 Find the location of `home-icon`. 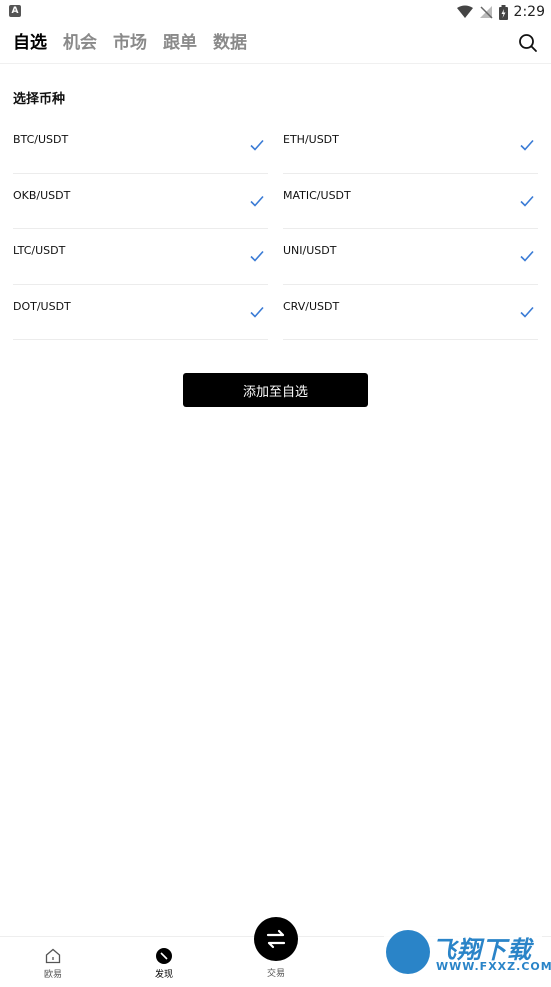

home-icon is located at coordinates (53, 956).